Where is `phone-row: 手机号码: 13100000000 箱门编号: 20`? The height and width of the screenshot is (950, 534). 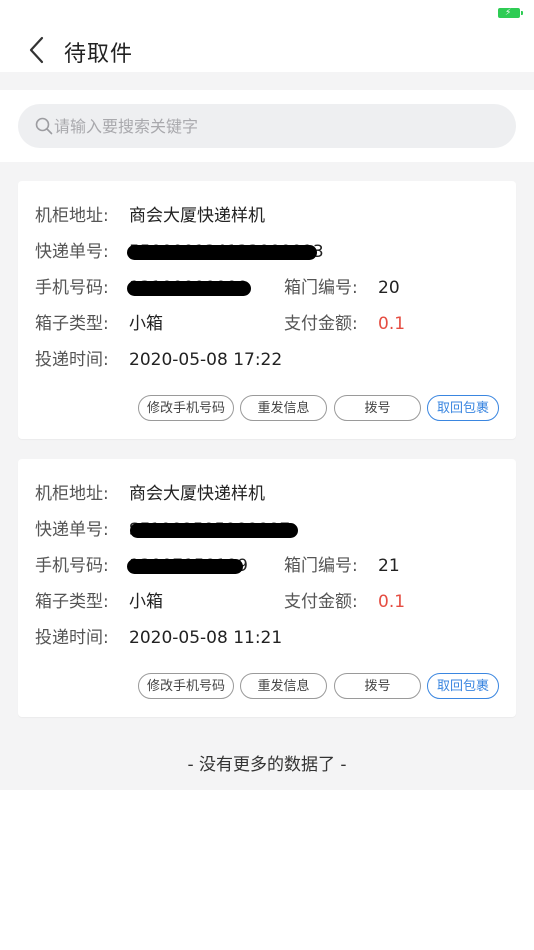 phone-row: 手机号码: 13100000000 箱门编号: 20 is located at coordinates (275, 288).